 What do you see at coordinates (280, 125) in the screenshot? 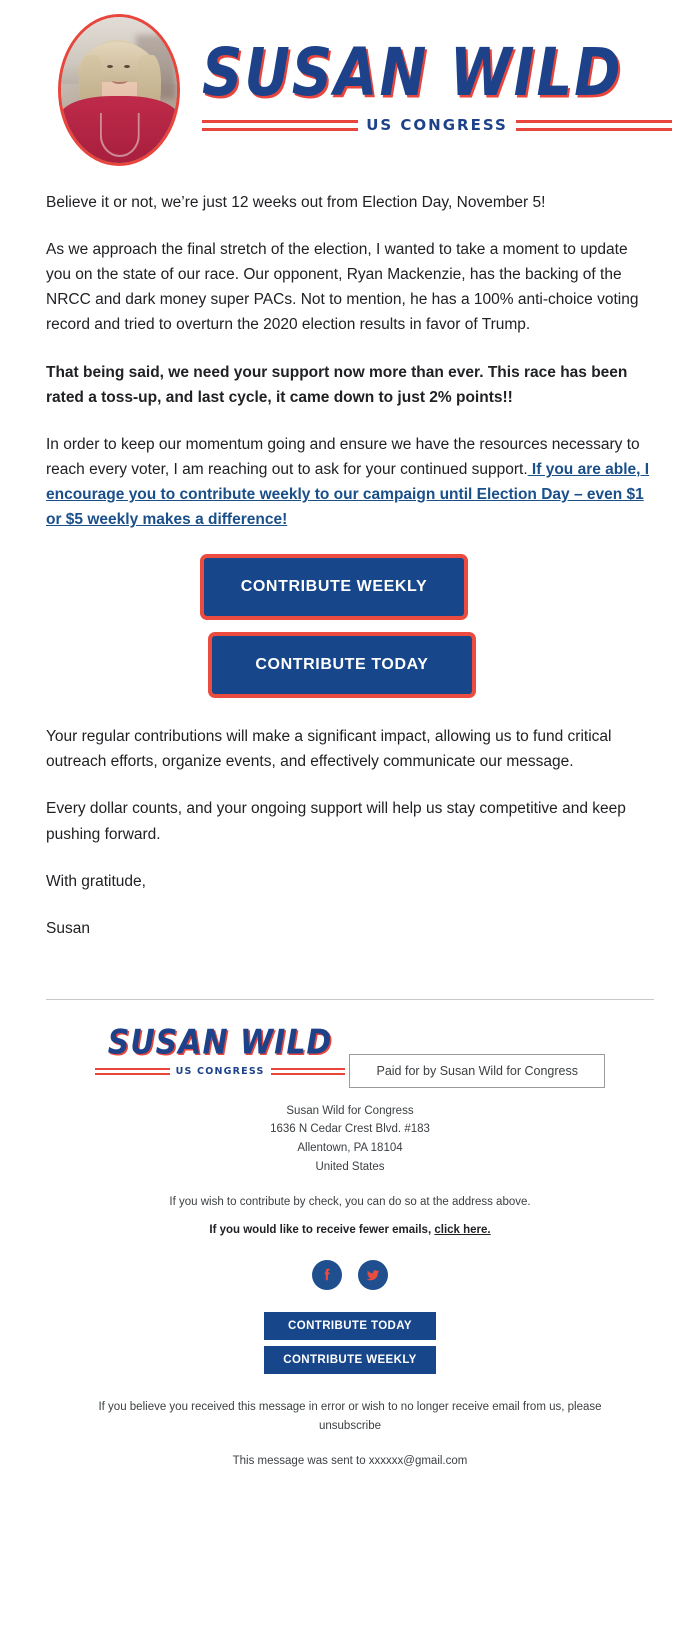
I see `logo-rule-left` at bounding box center [280, 125].